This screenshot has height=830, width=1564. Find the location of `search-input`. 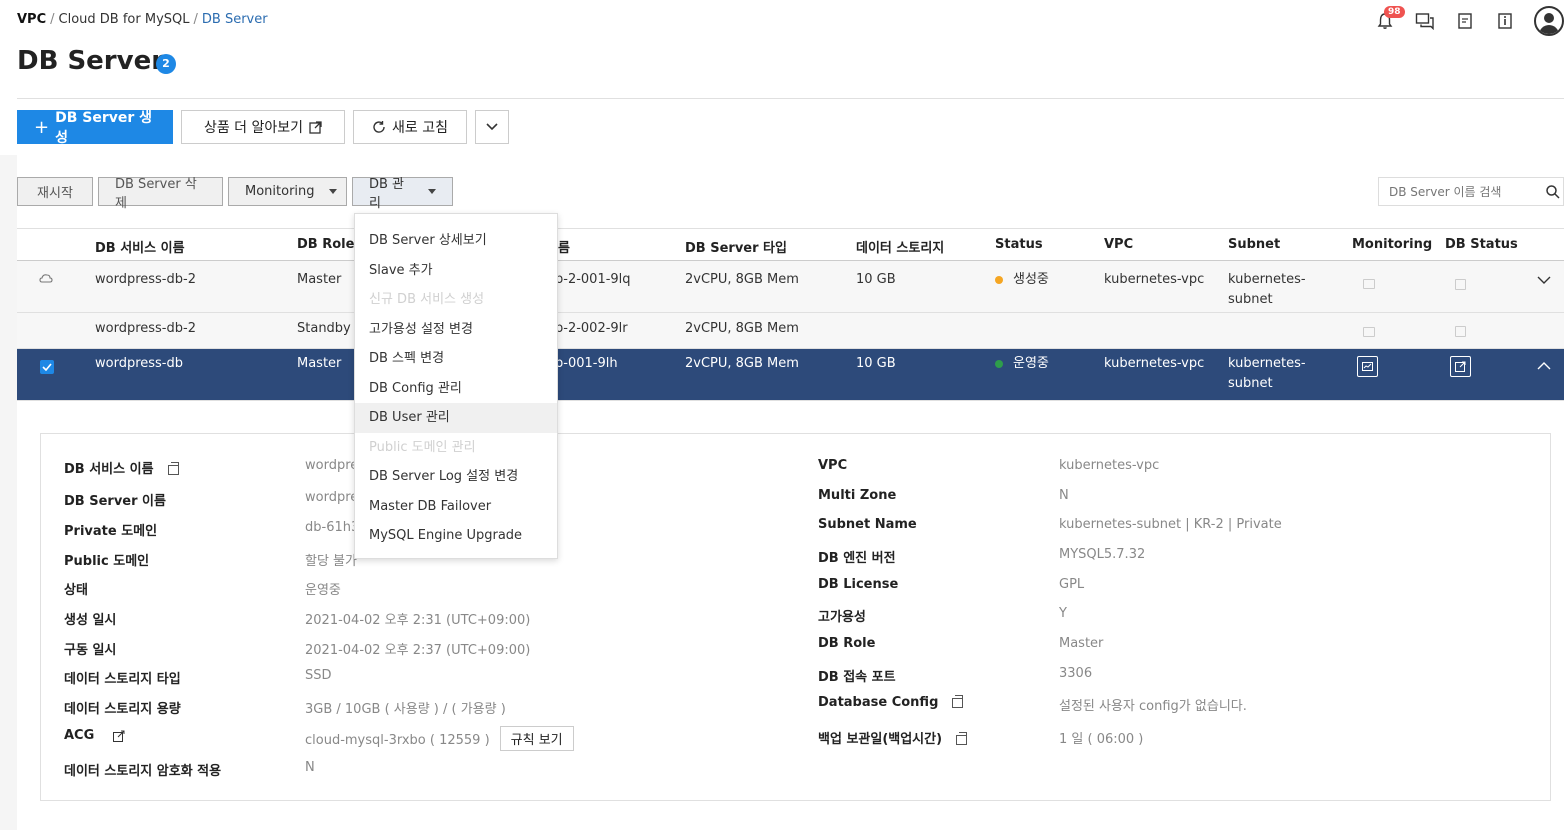

search-input is located at coordinates (1464, 191).